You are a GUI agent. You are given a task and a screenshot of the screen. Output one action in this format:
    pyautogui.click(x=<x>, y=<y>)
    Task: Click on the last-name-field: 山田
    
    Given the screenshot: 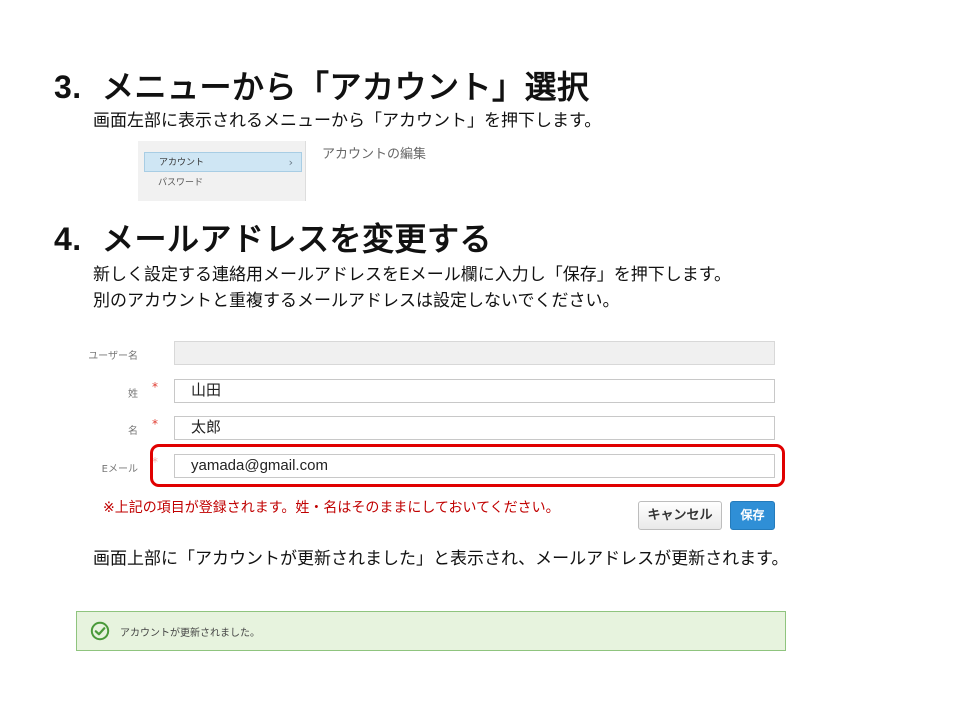 What is the action you would take?
    pyautogui.click(x=474, y=391)
    